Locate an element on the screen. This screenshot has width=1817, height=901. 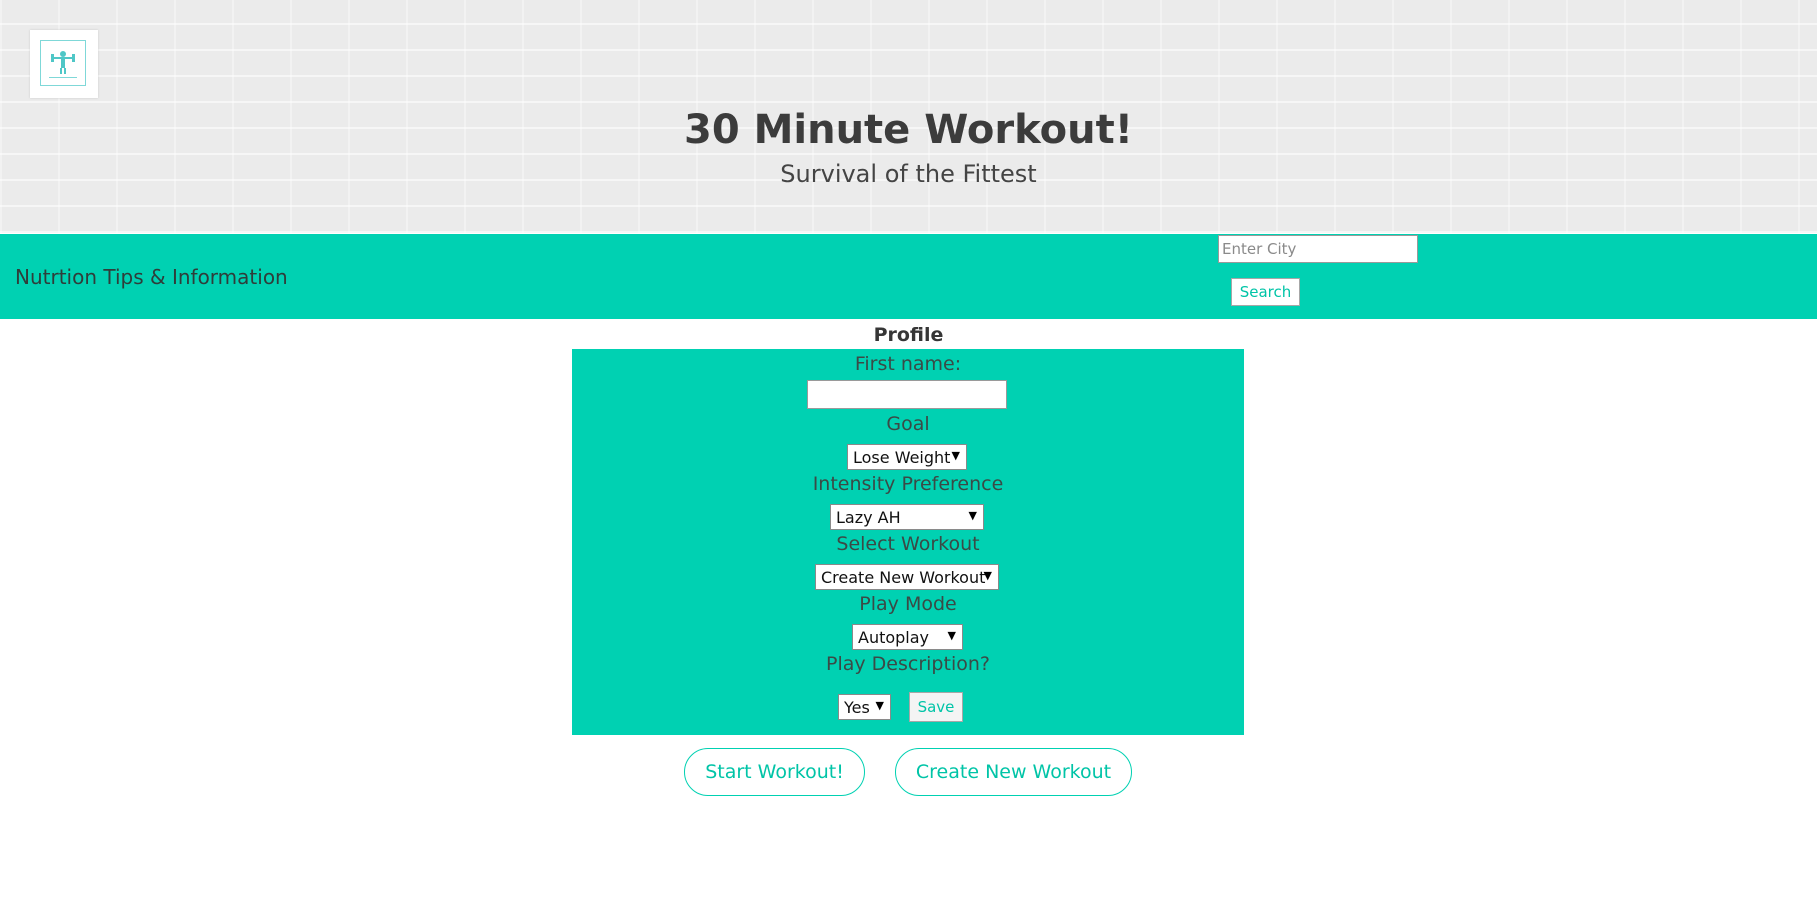
save-button: Save is located at coordinates (936, 707).